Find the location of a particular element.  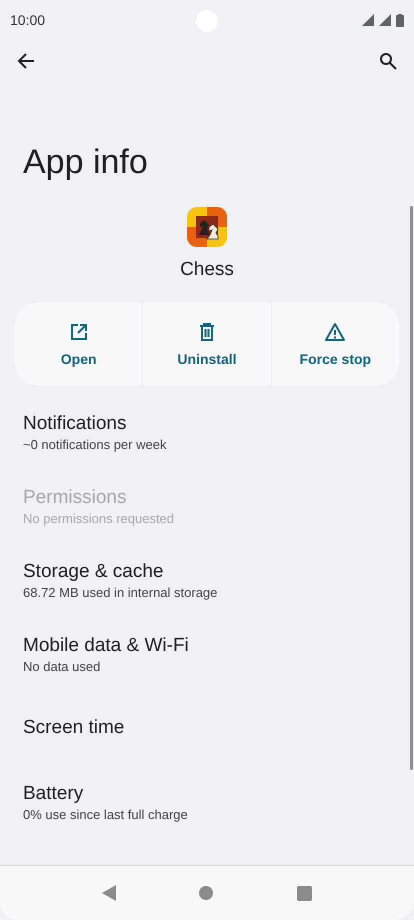

item-title: Permissions is located at coordinates (75, 498).